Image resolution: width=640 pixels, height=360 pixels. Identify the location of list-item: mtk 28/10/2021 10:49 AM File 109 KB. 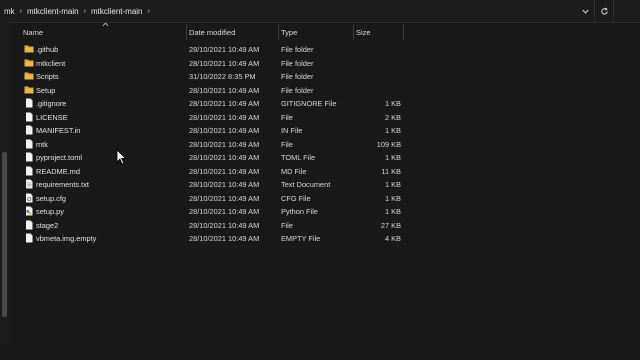
(210, 145).